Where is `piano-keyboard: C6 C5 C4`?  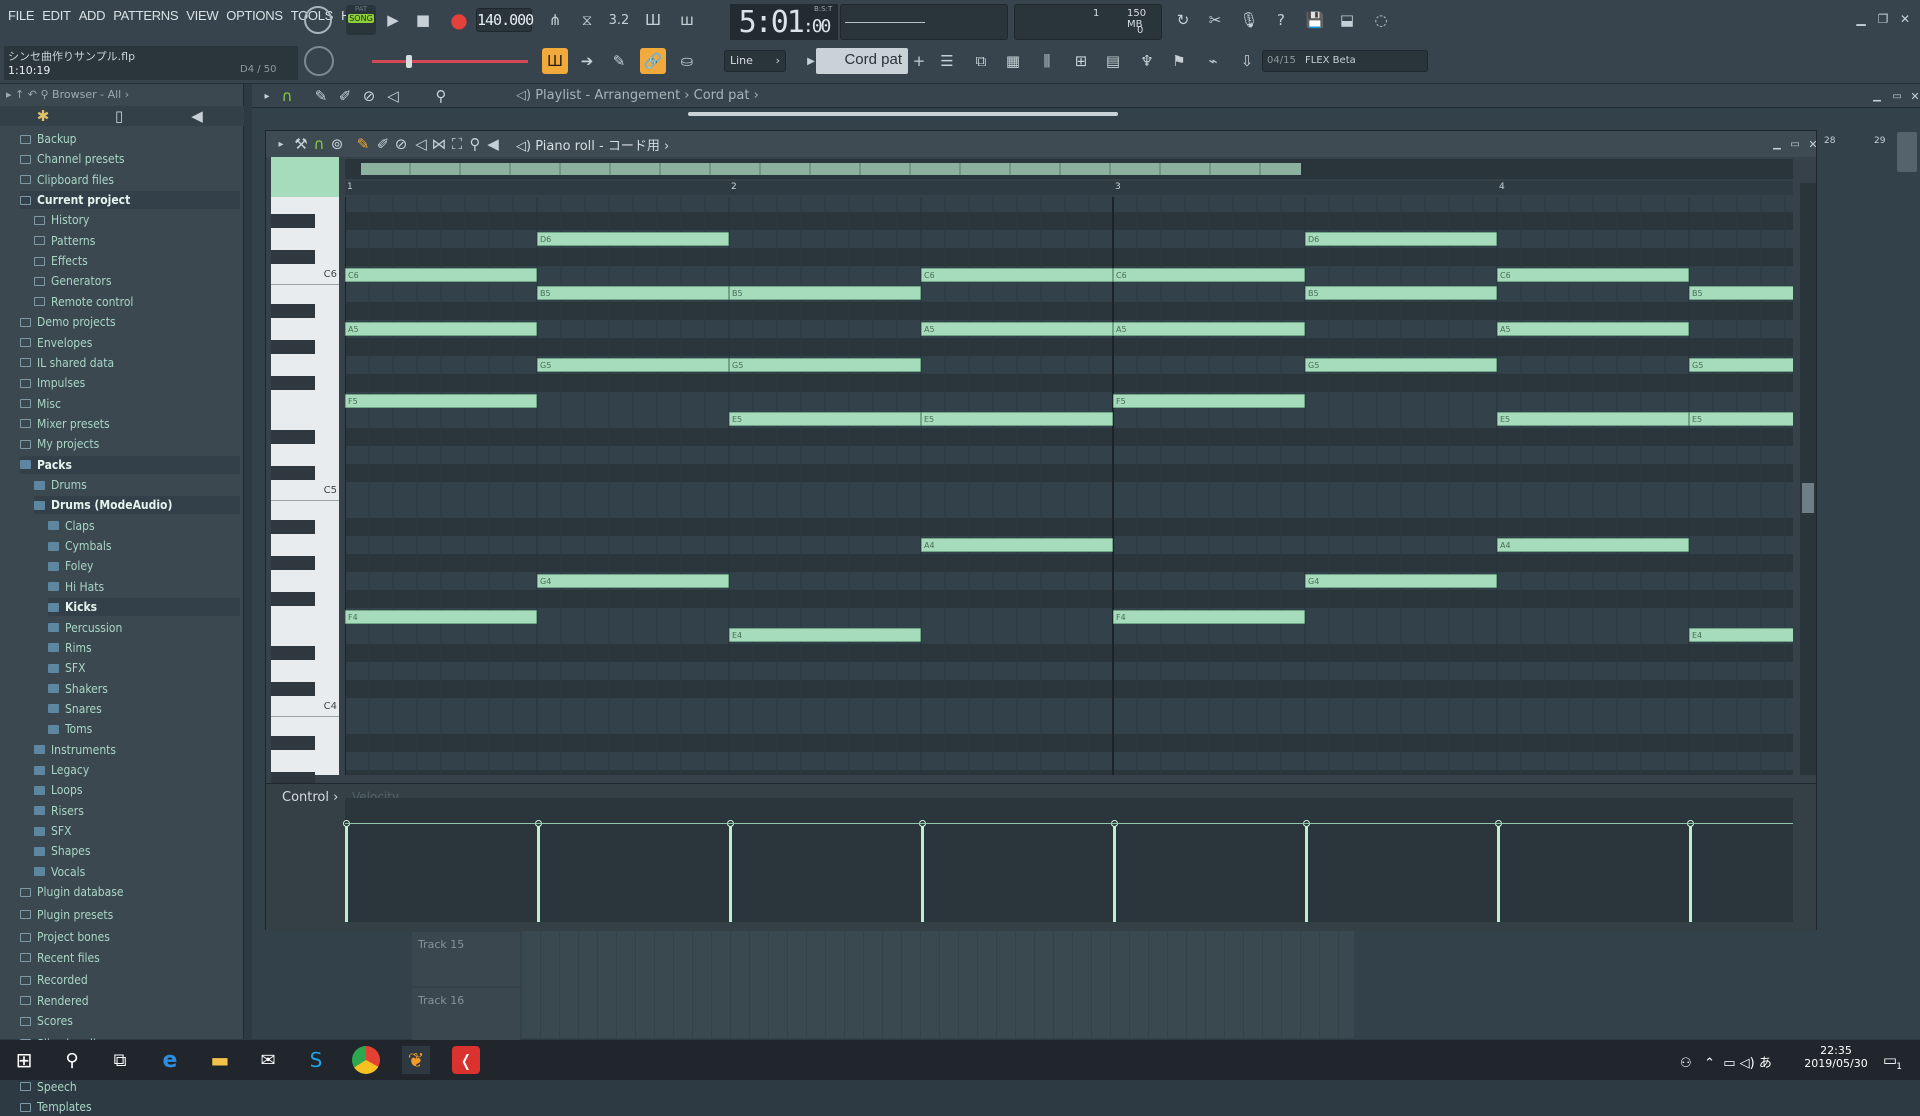
piano-keyboard: C6 C5 C4 is located at coordinates (305, 491).